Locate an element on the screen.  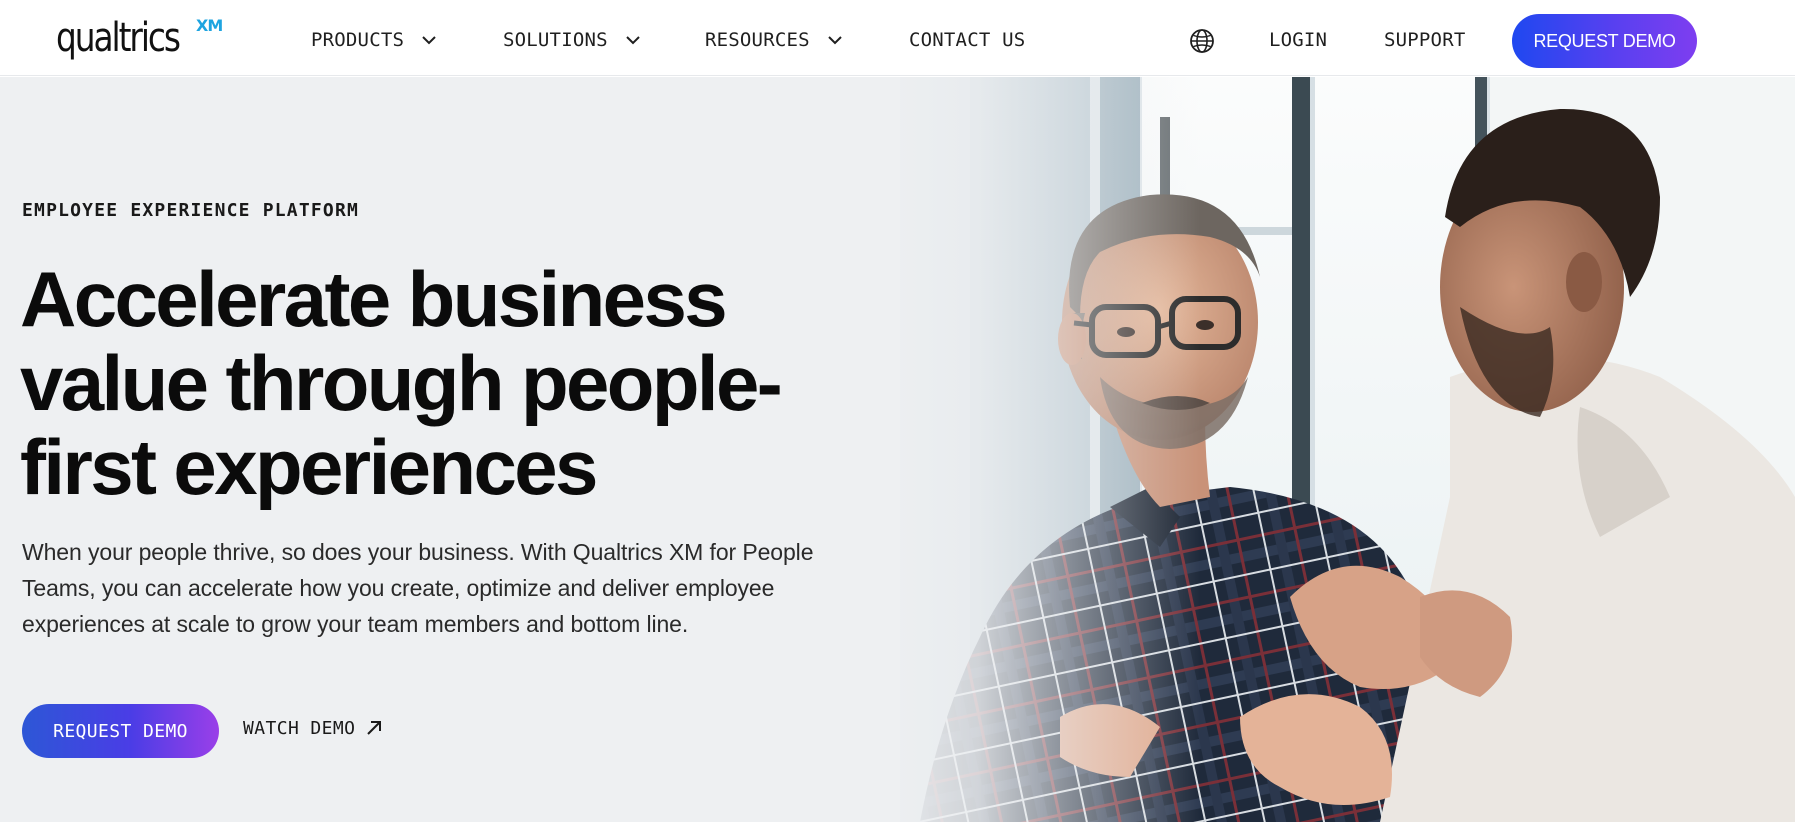
nav-login: LOGIN is located at coordinates (1298, 40).